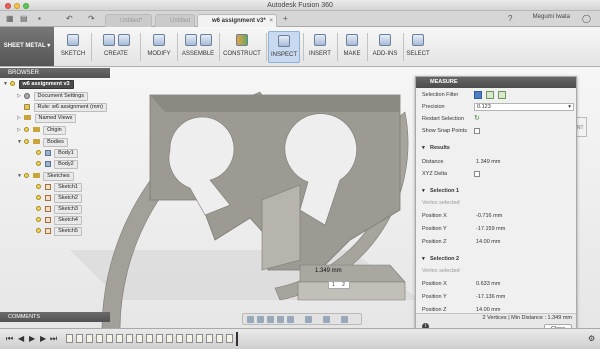 The image size is (600, 349). I want to click on browser-item-sketch4: Sketch4, so click(59, 220).